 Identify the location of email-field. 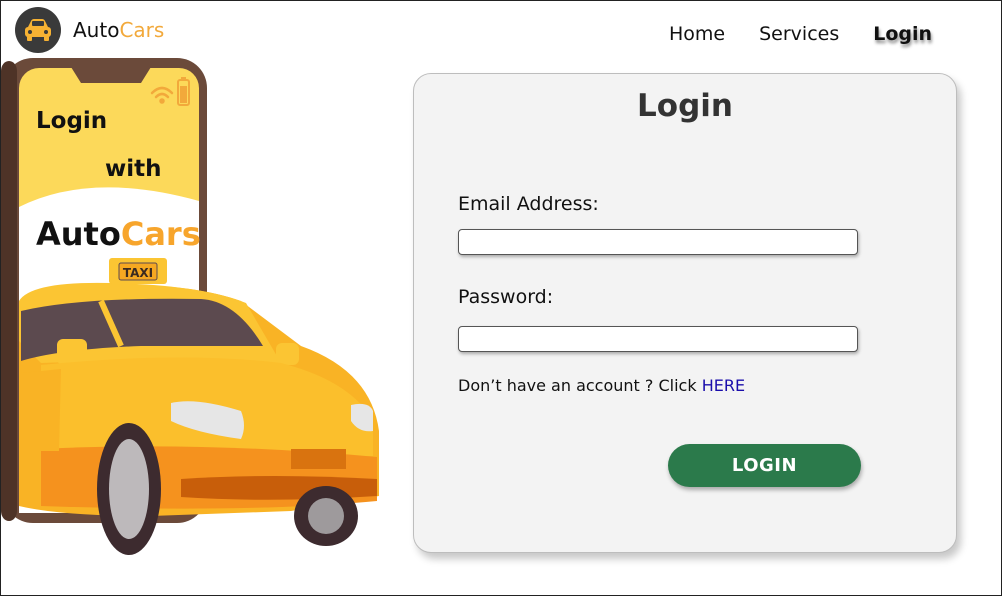
(658, 242).